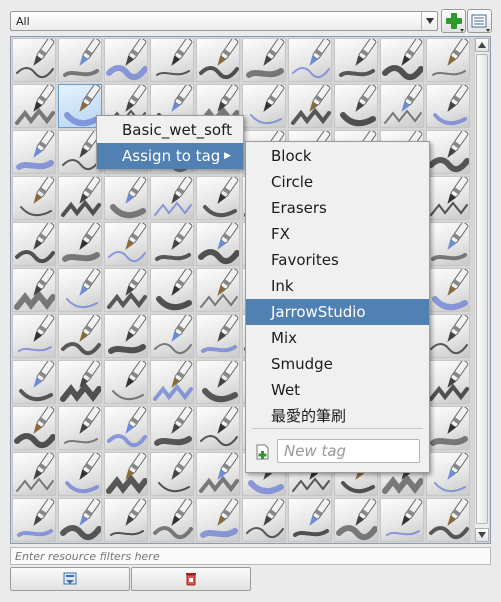 The image size is (501, 602). What do you see at coordinates (337, 208) in the screenshot?
I see `tag-menu-item: Erasers` at bounding box center [337, 208].